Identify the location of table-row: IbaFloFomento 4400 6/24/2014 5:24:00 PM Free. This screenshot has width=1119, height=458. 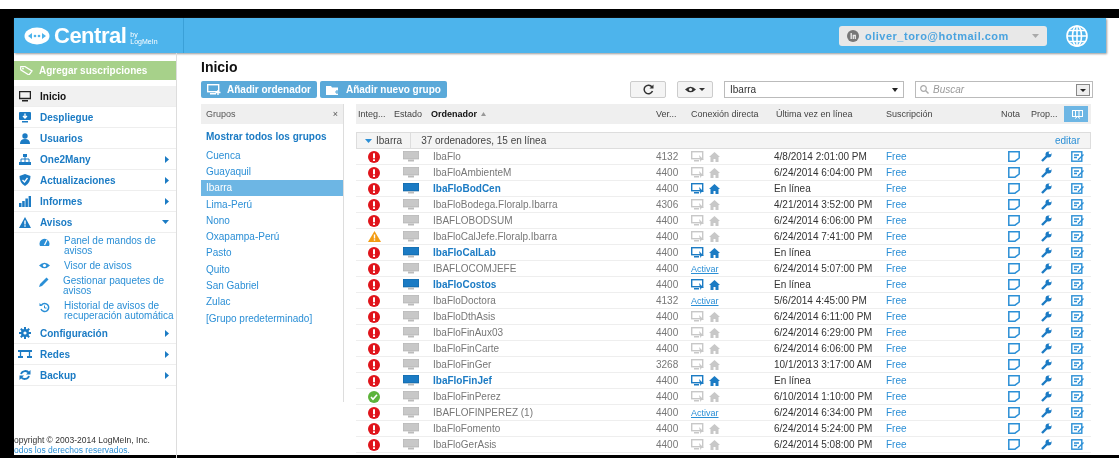
(723, 429).